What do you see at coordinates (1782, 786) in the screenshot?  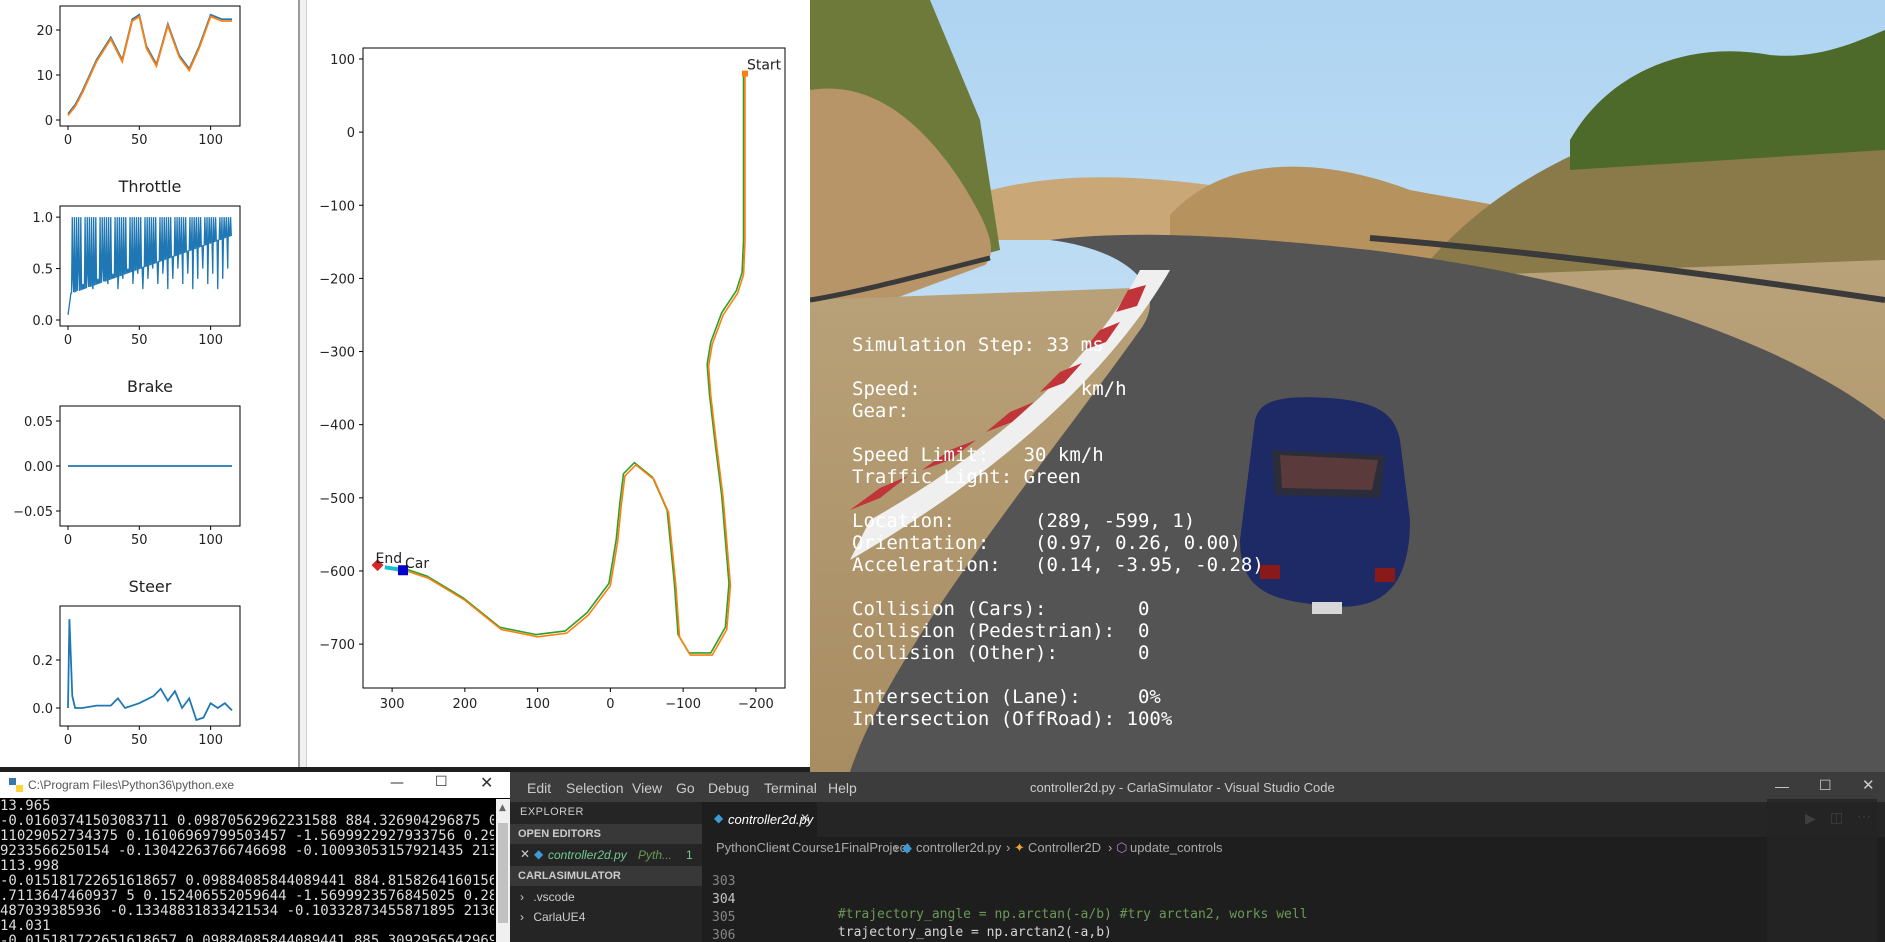 I see `vs-minimize-icon: —` at bounding box center [1782, 786].